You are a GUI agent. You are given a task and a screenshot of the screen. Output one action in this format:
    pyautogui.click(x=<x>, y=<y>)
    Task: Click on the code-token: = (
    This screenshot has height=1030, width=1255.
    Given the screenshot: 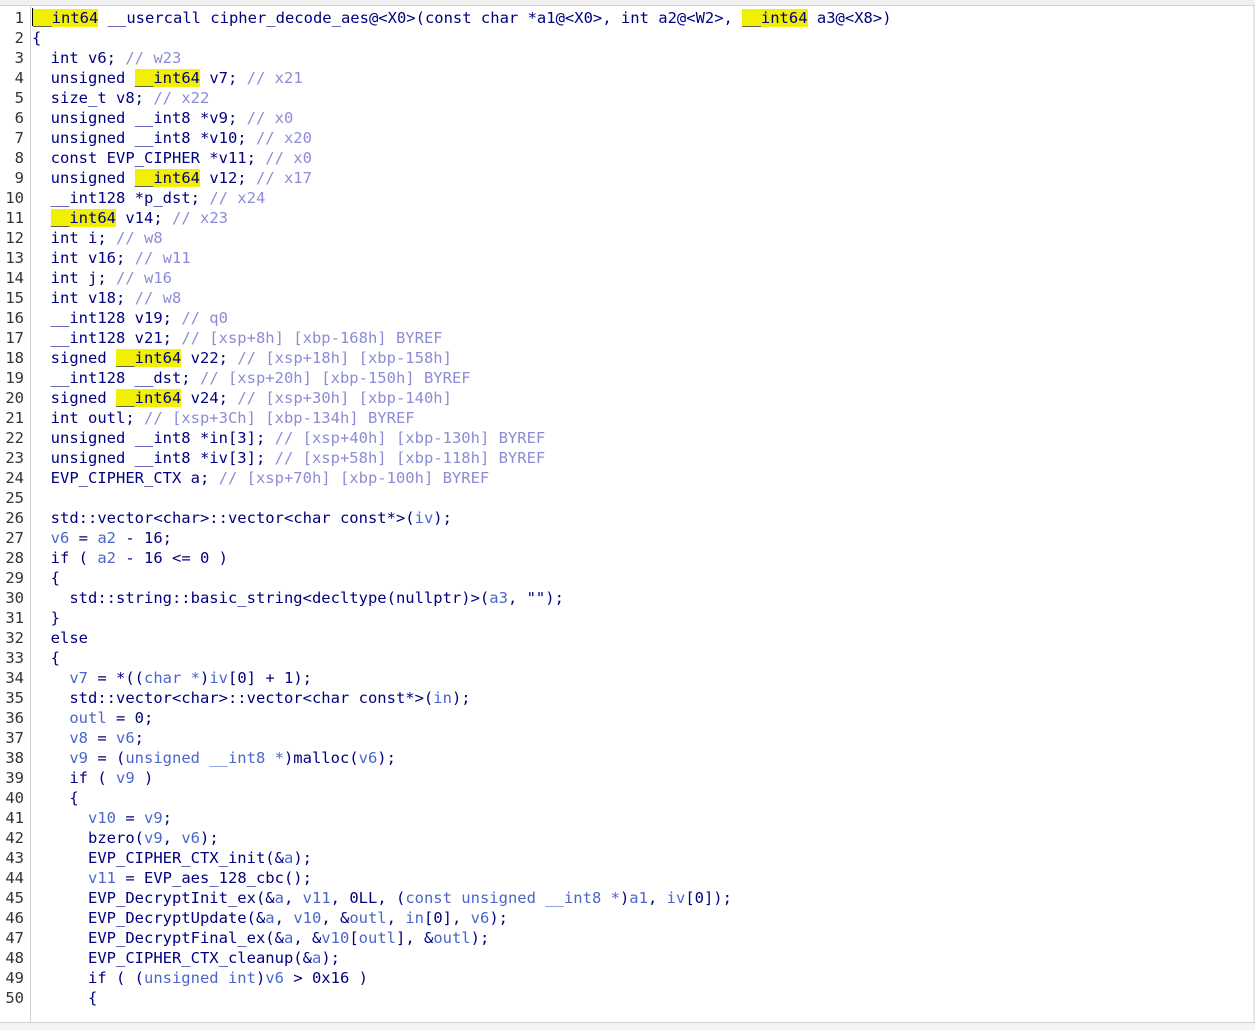 What is the action you would take?
    pyautogui.click(x=106, y=758)
    